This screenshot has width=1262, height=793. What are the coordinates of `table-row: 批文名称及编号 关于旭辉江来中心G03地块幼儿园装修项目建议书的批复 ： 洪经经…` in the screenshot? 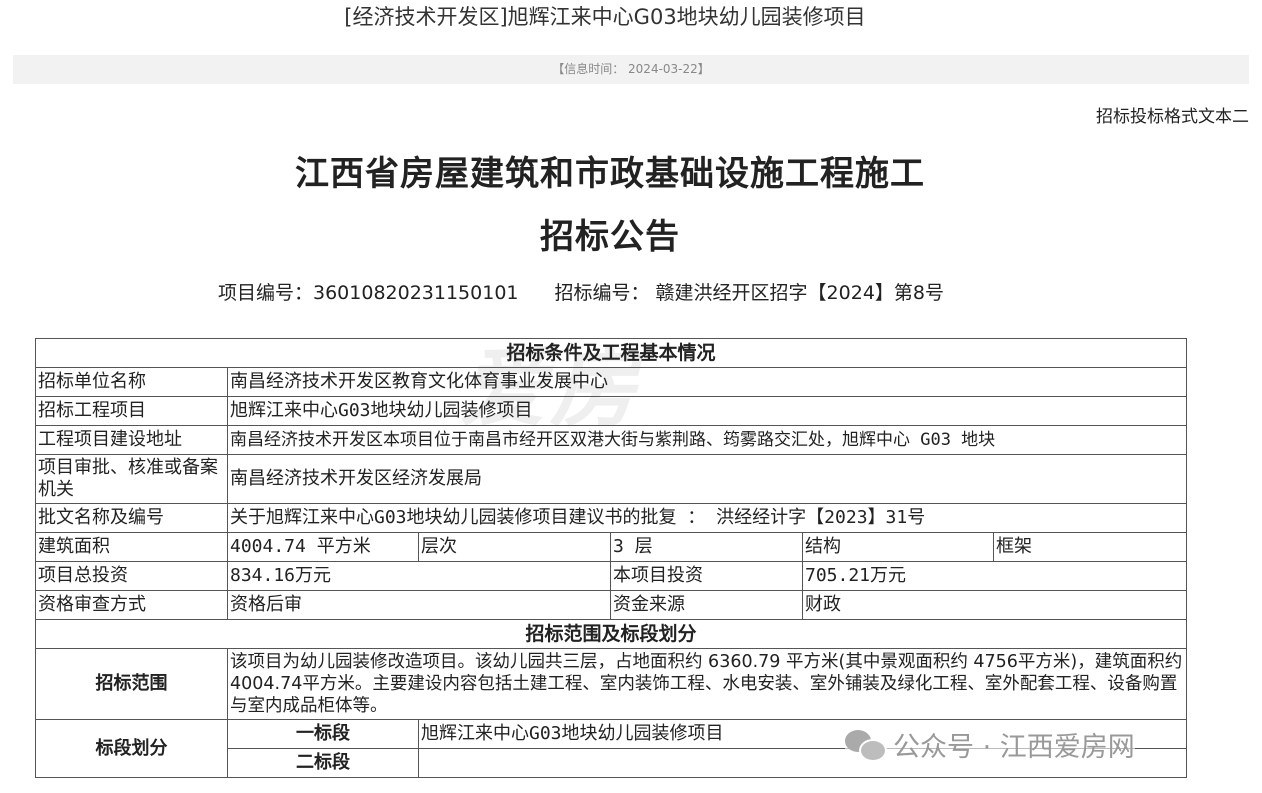 It's located at (611, 518).